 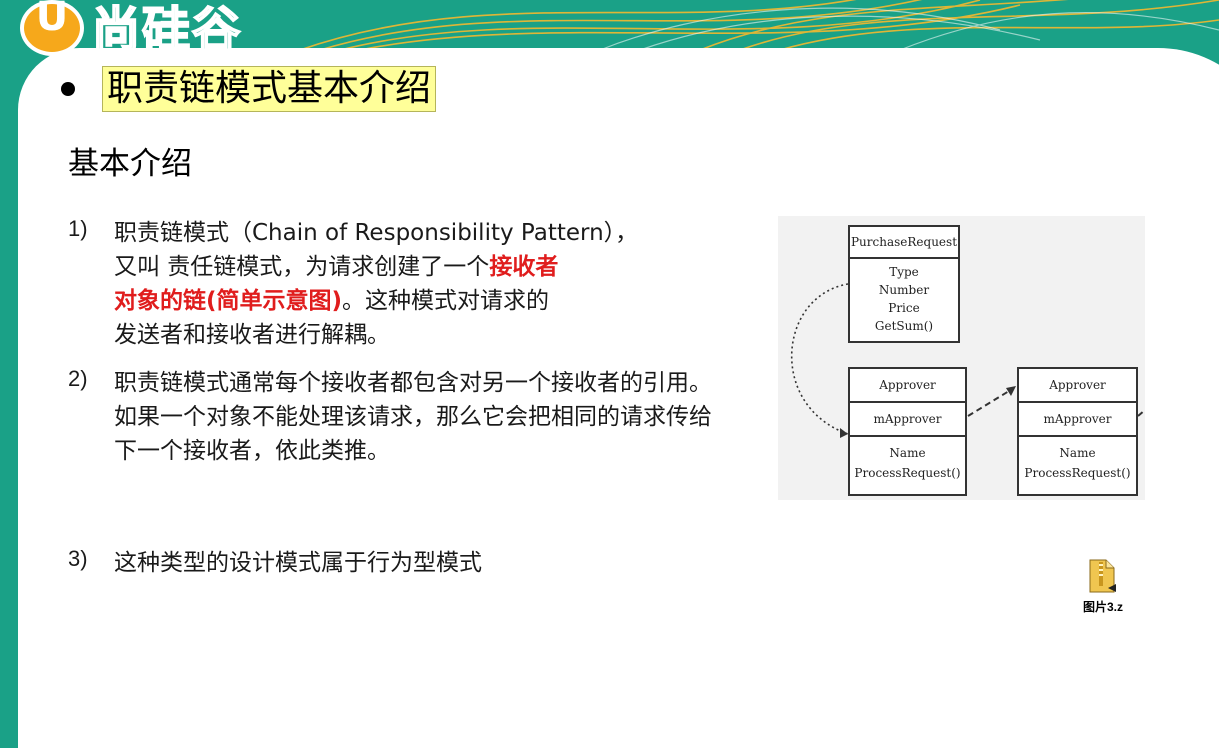 What do you see at coordinates (524, 267) in the screenshot?
I see `highlight-text: 接收者` at bounding box center [524, 267].